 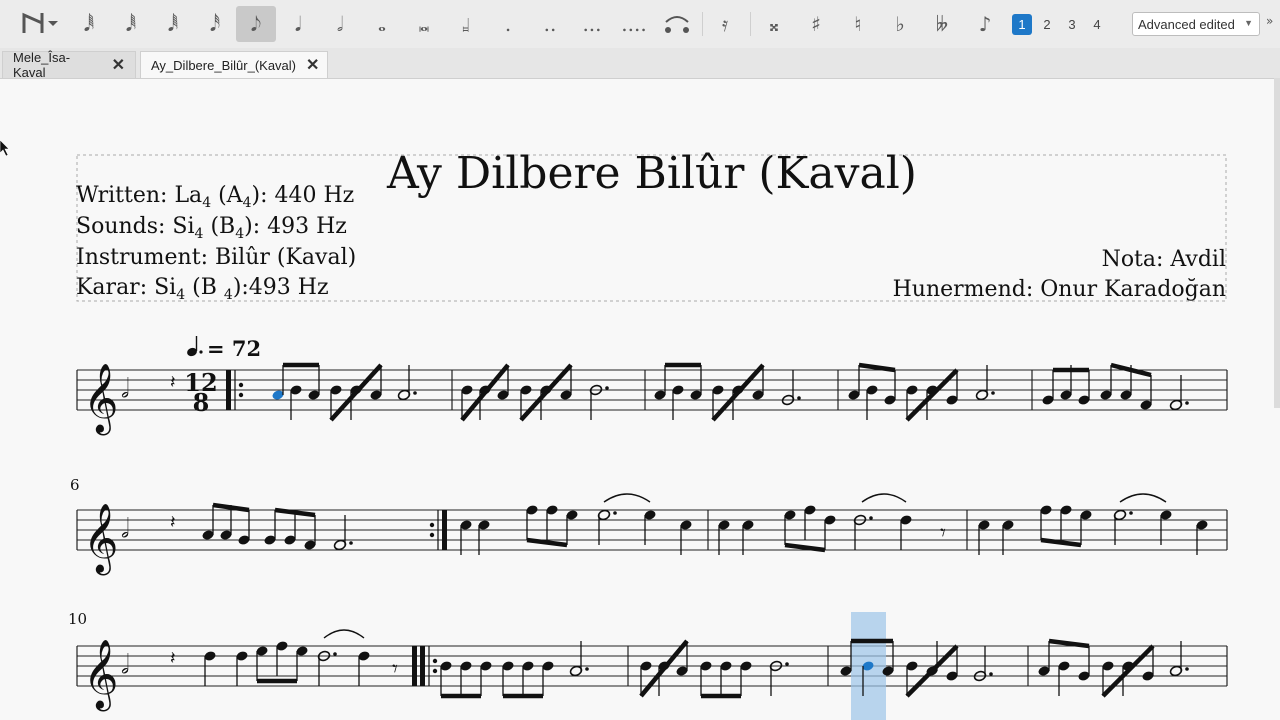 What do you see at coordinates (340, 24) in the screenshot?
I see `duration-half-icon: 𝅗𝅥` at bounding box center [340, 24].